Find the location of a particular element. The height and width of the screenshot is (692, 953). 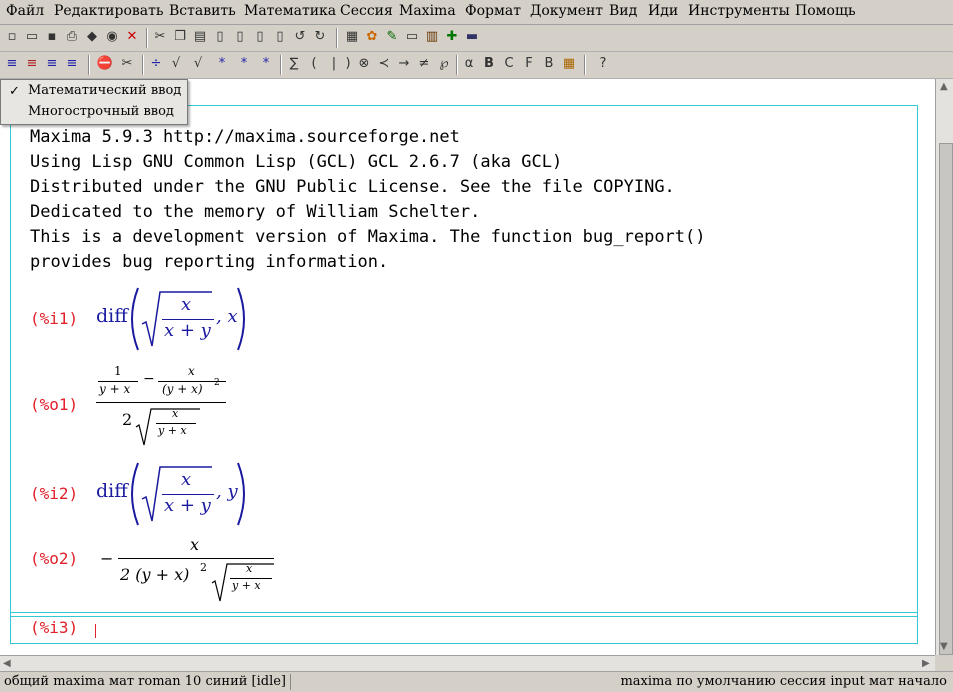

find-replace-icon: ▯ is located at coordinates (240, 37).